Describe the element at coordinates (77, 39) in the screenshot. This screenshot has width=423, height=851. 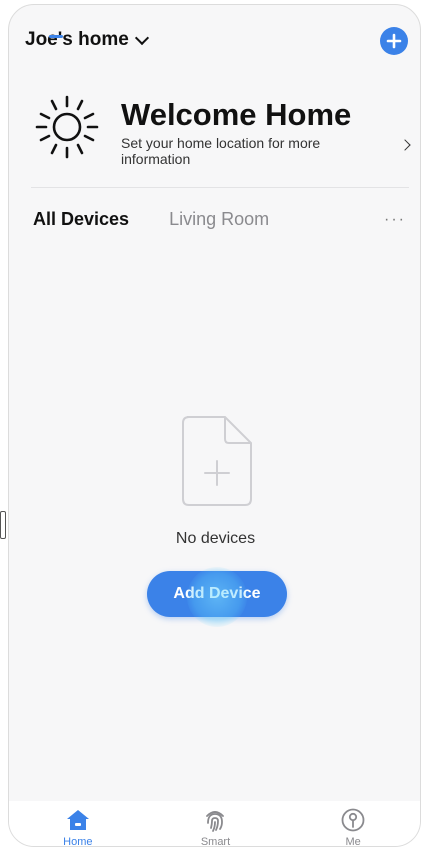
I see `home-name: Joe's home` at that location.